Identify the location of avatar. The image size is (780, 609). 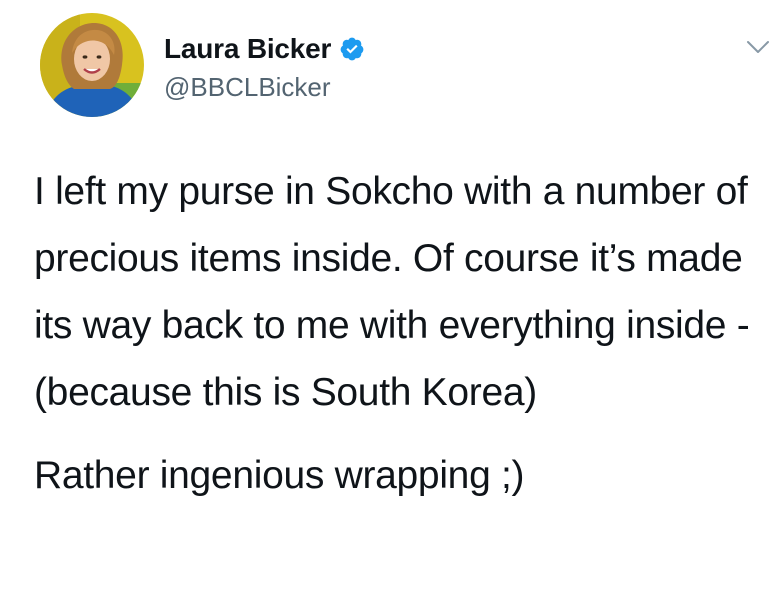
(92, 65).